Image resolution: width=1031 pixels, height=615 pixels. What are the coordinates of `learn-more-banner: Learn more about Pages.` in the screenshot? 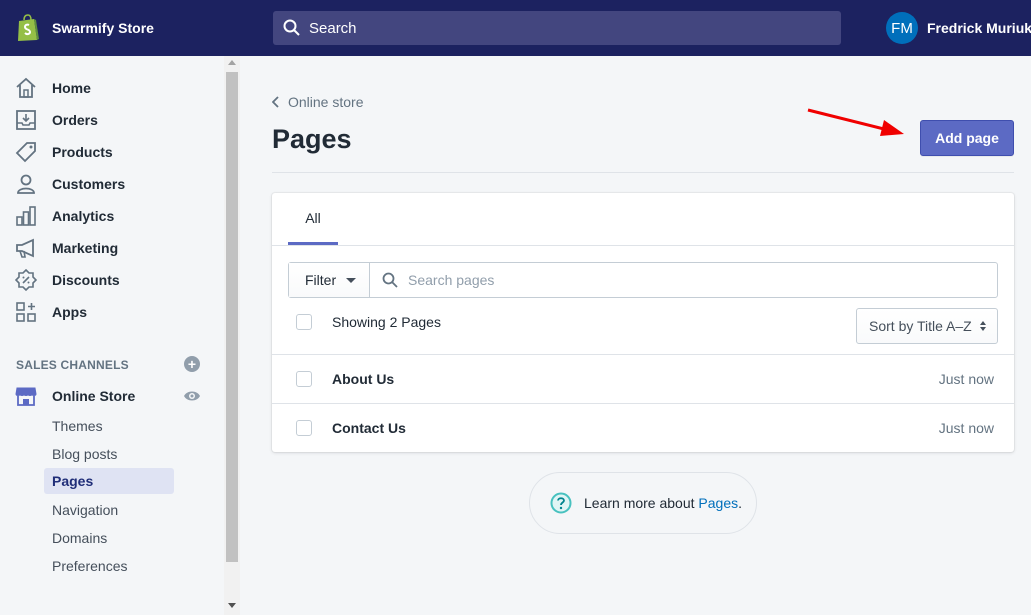 It's located at (643, 503).